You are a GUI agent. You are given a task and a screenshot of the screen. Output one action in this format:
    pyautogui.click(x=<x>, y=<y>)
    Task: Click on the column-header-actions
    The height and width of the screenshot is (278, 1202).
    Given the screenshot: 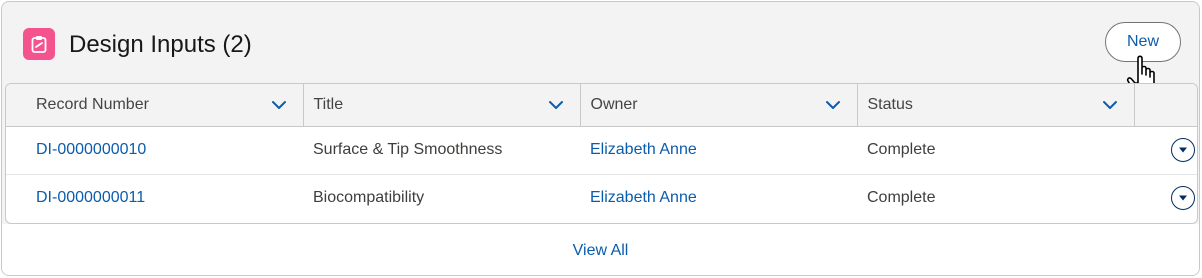 What is the action you would take?
    pyautogui.click(x=1165, y=105)
    